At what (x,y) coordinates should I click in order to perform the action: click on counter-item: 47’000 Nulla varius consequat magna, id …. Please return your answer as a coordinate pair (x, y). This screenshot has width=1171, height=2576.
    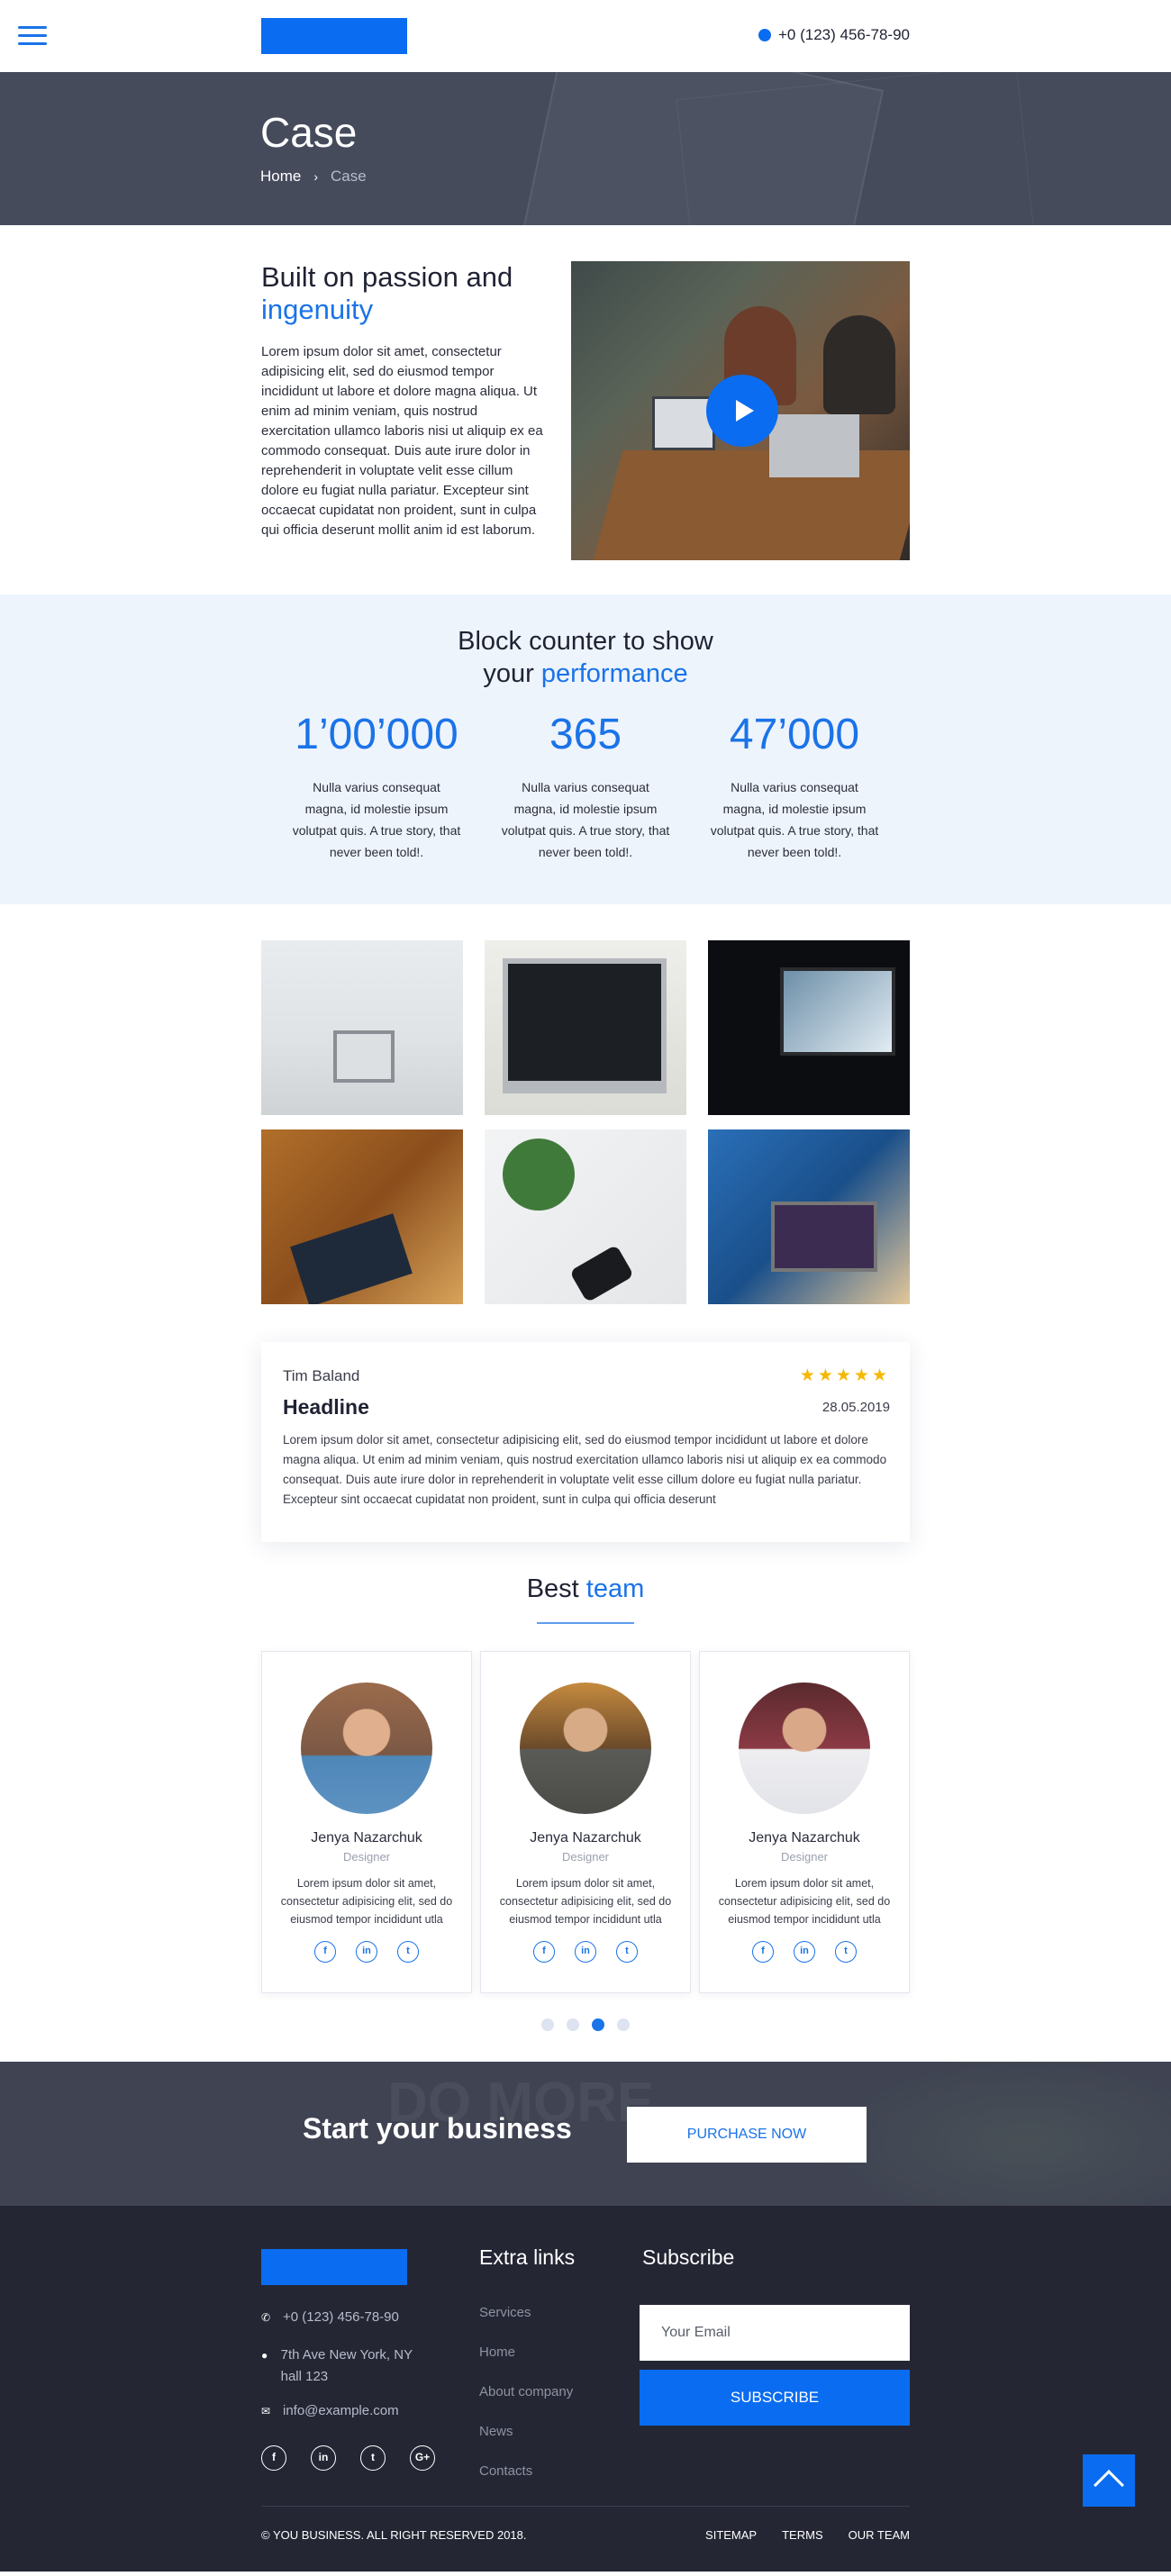
    Looking at the image, I should click on (794, 787).